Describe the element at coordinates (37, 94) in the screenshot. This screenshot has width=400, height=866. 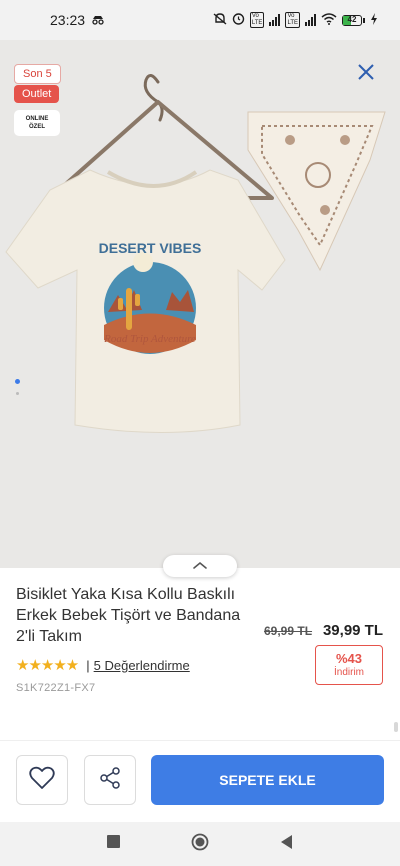
I see `outlet-badge: Outlet` at that location.